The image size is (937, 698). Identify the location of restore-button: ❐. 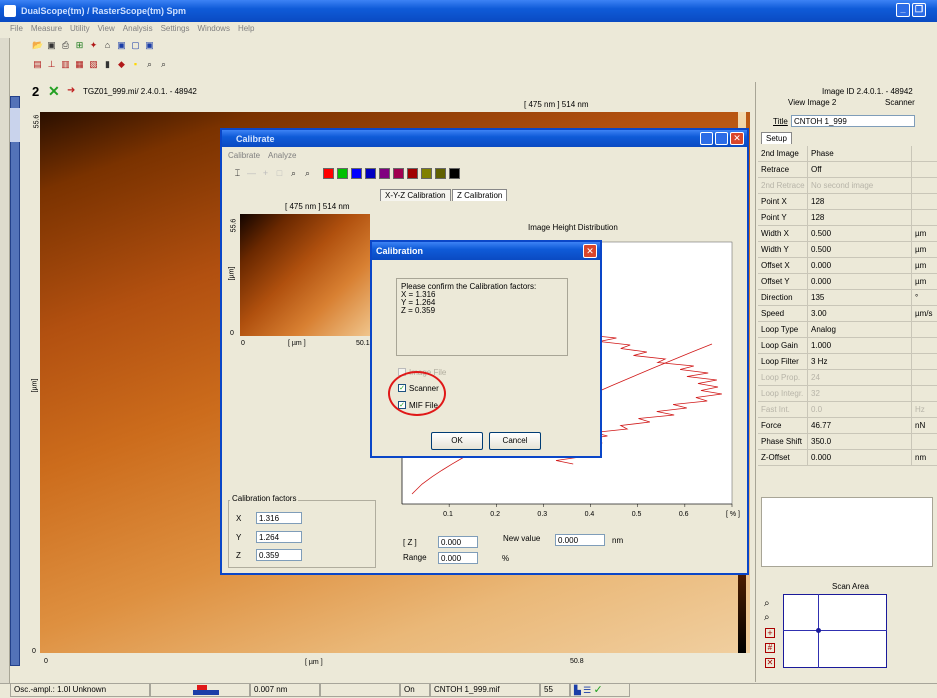
(919, 10).